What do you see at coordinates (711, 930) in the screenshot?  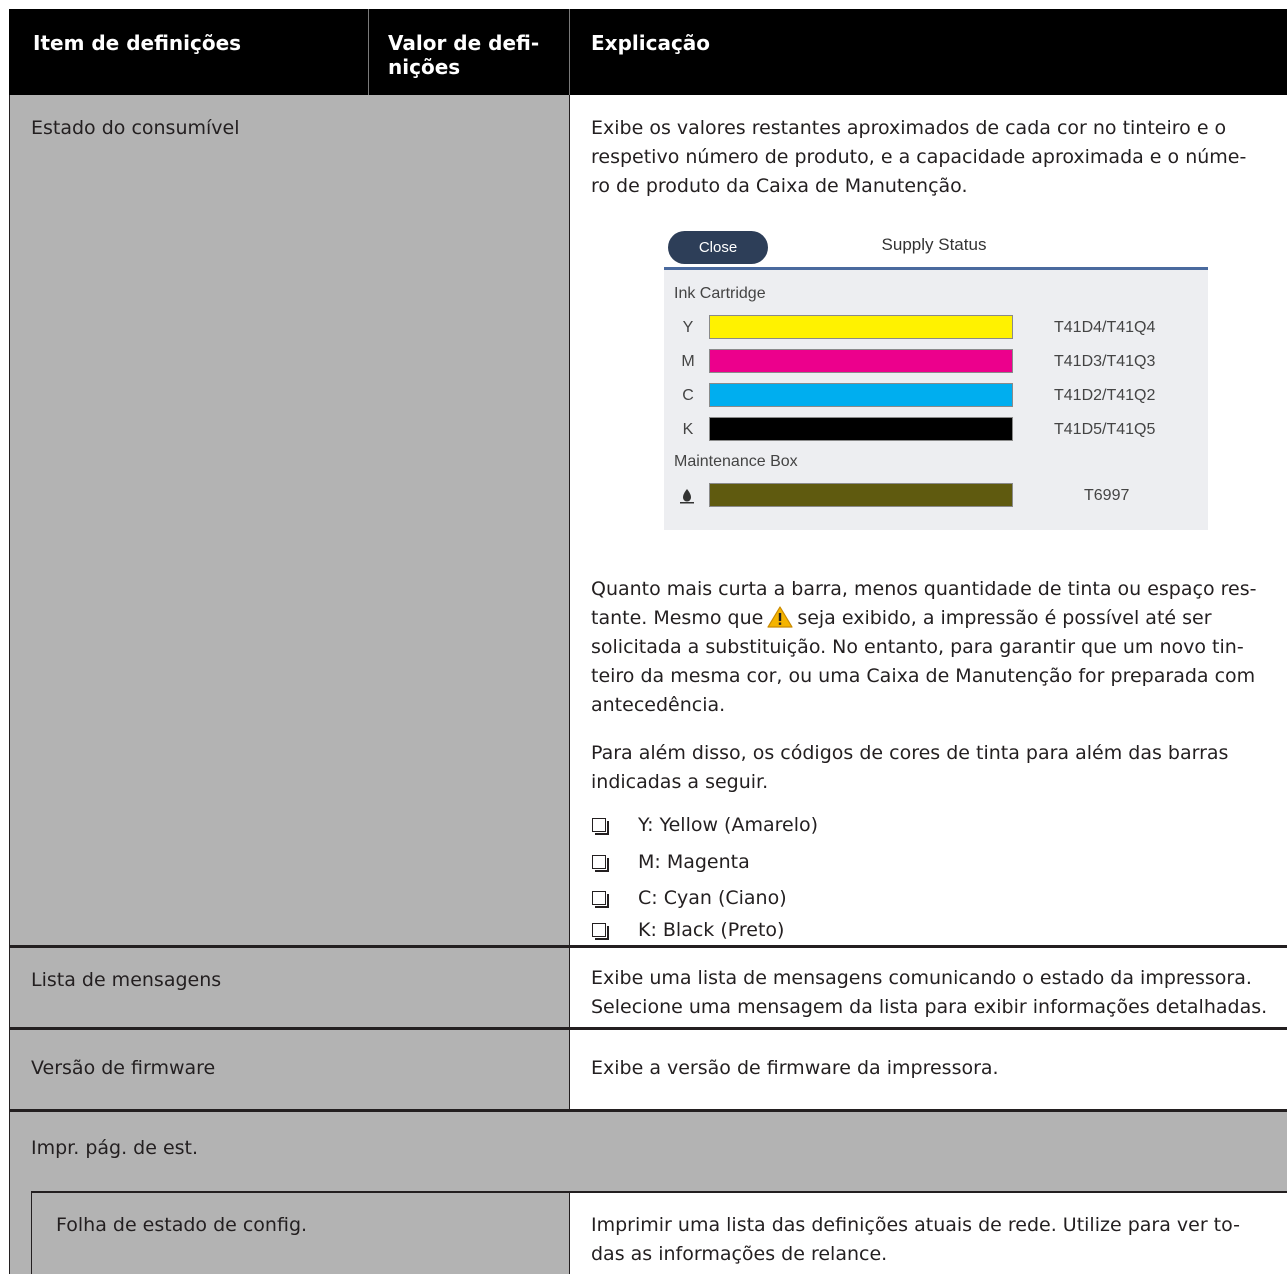 I see `list-item-text: K: Black (Preto)` at bounding box center [711, 930].